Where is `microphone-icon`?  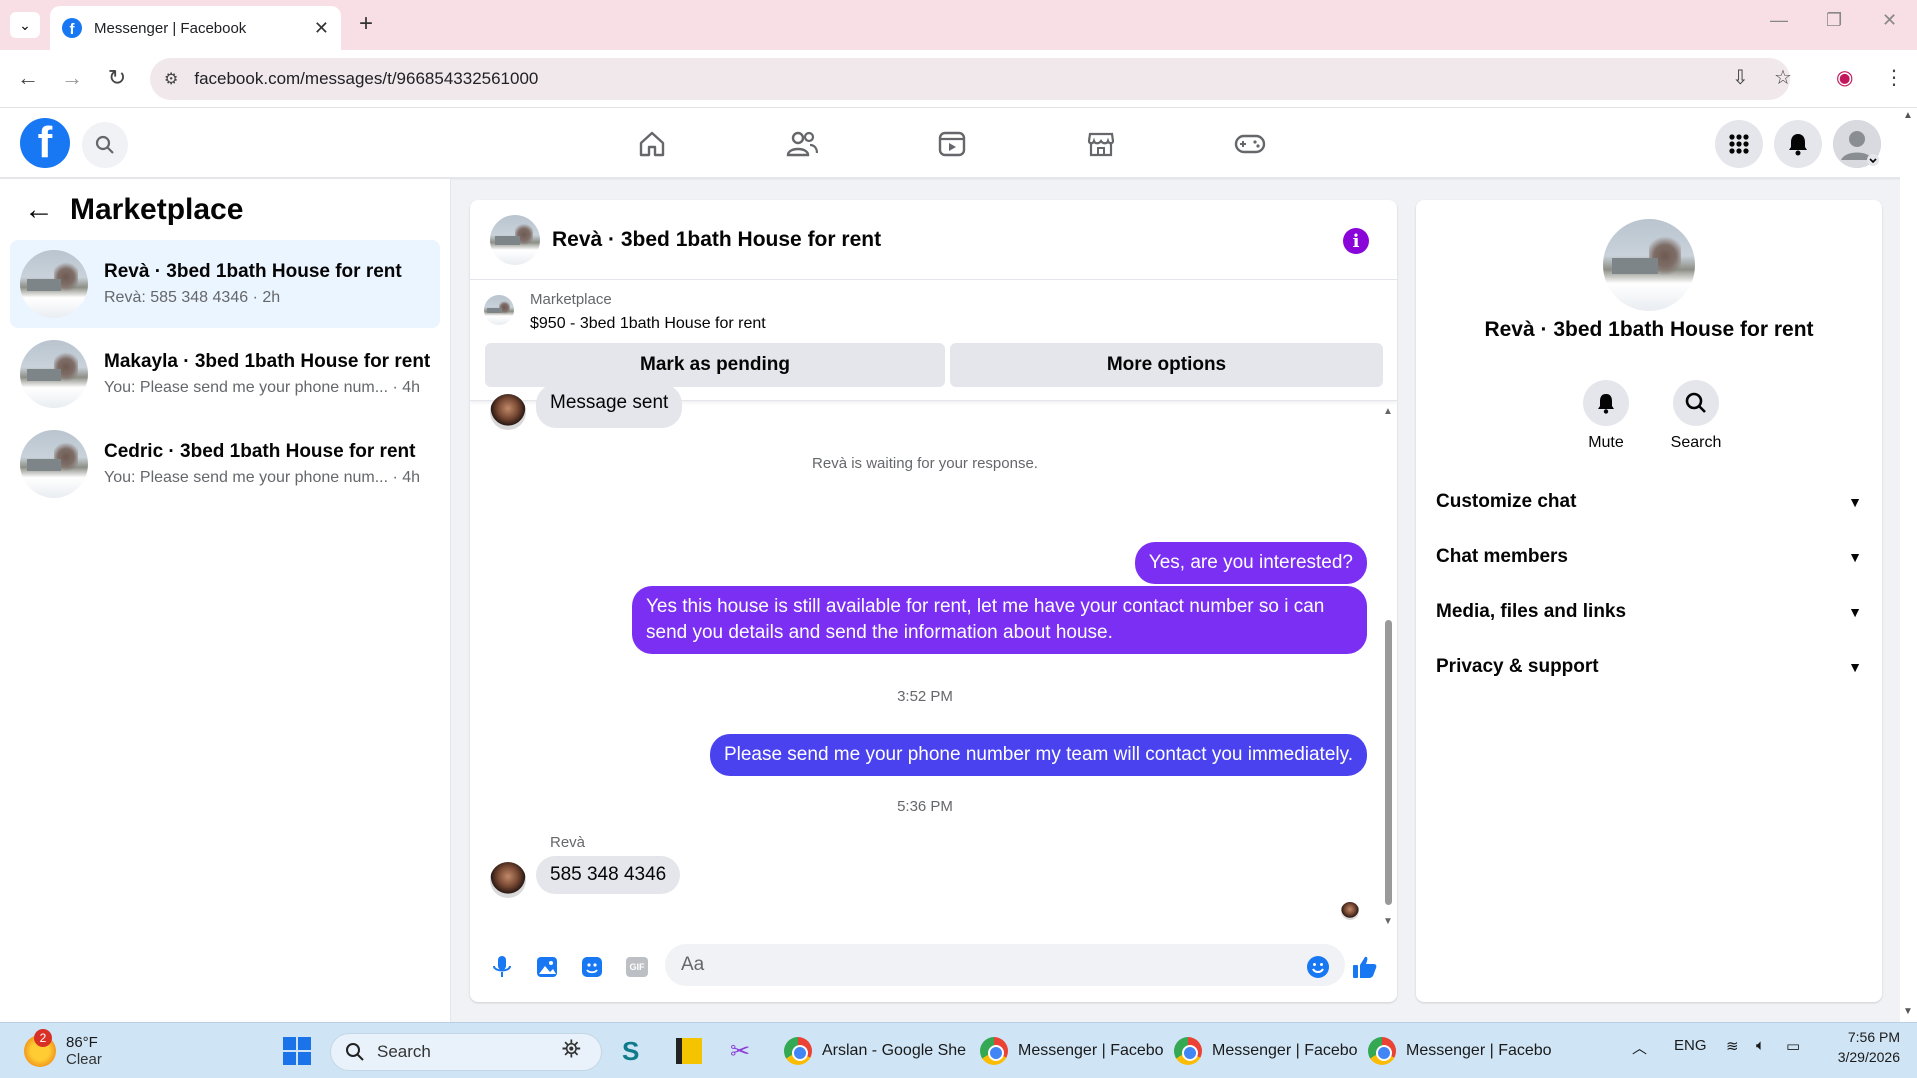
microphone-icon is located at coordinates (502, 967).